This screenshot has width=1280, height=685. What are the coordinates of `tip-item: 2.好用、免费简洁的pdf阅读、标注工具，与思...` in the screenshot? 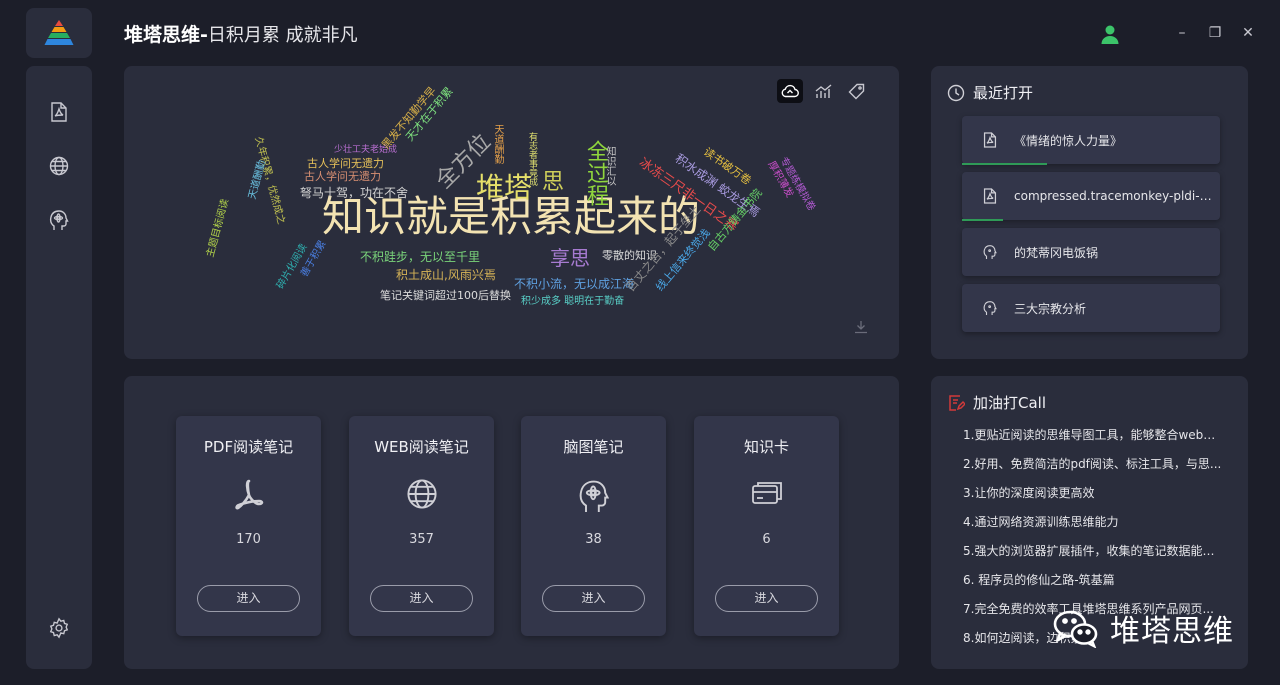 It's located at (1094, 463).